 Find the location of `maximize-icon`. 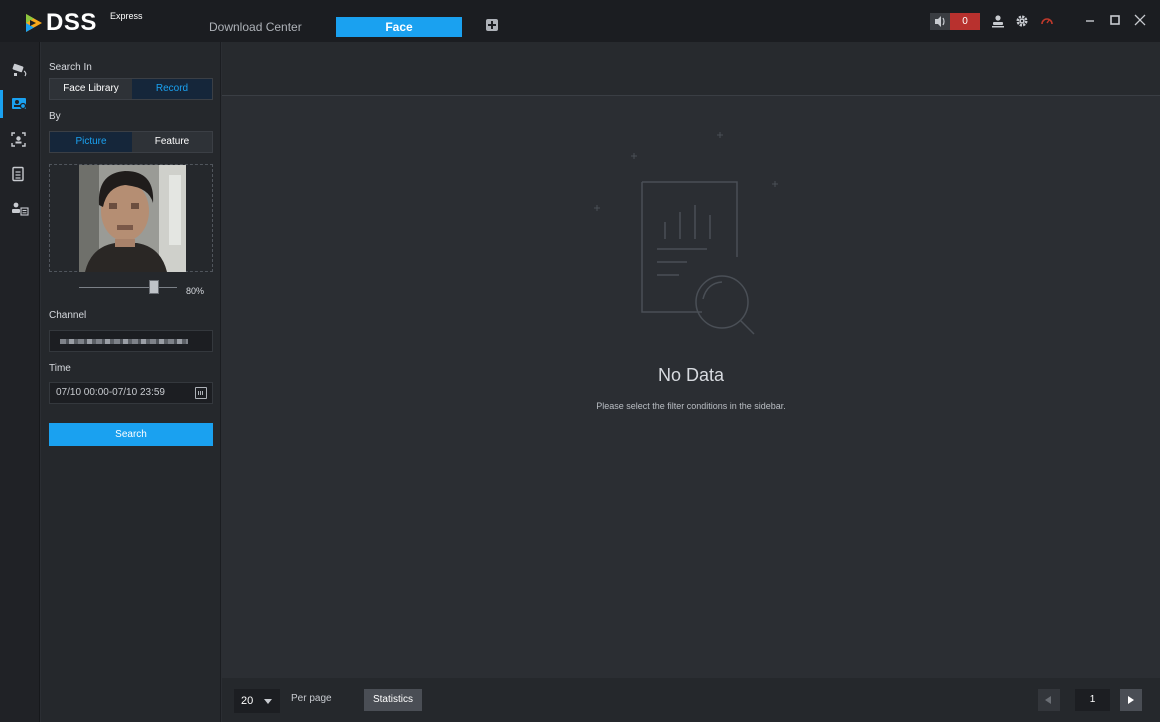

maximize-icon is located at coordinates (1115, 20).